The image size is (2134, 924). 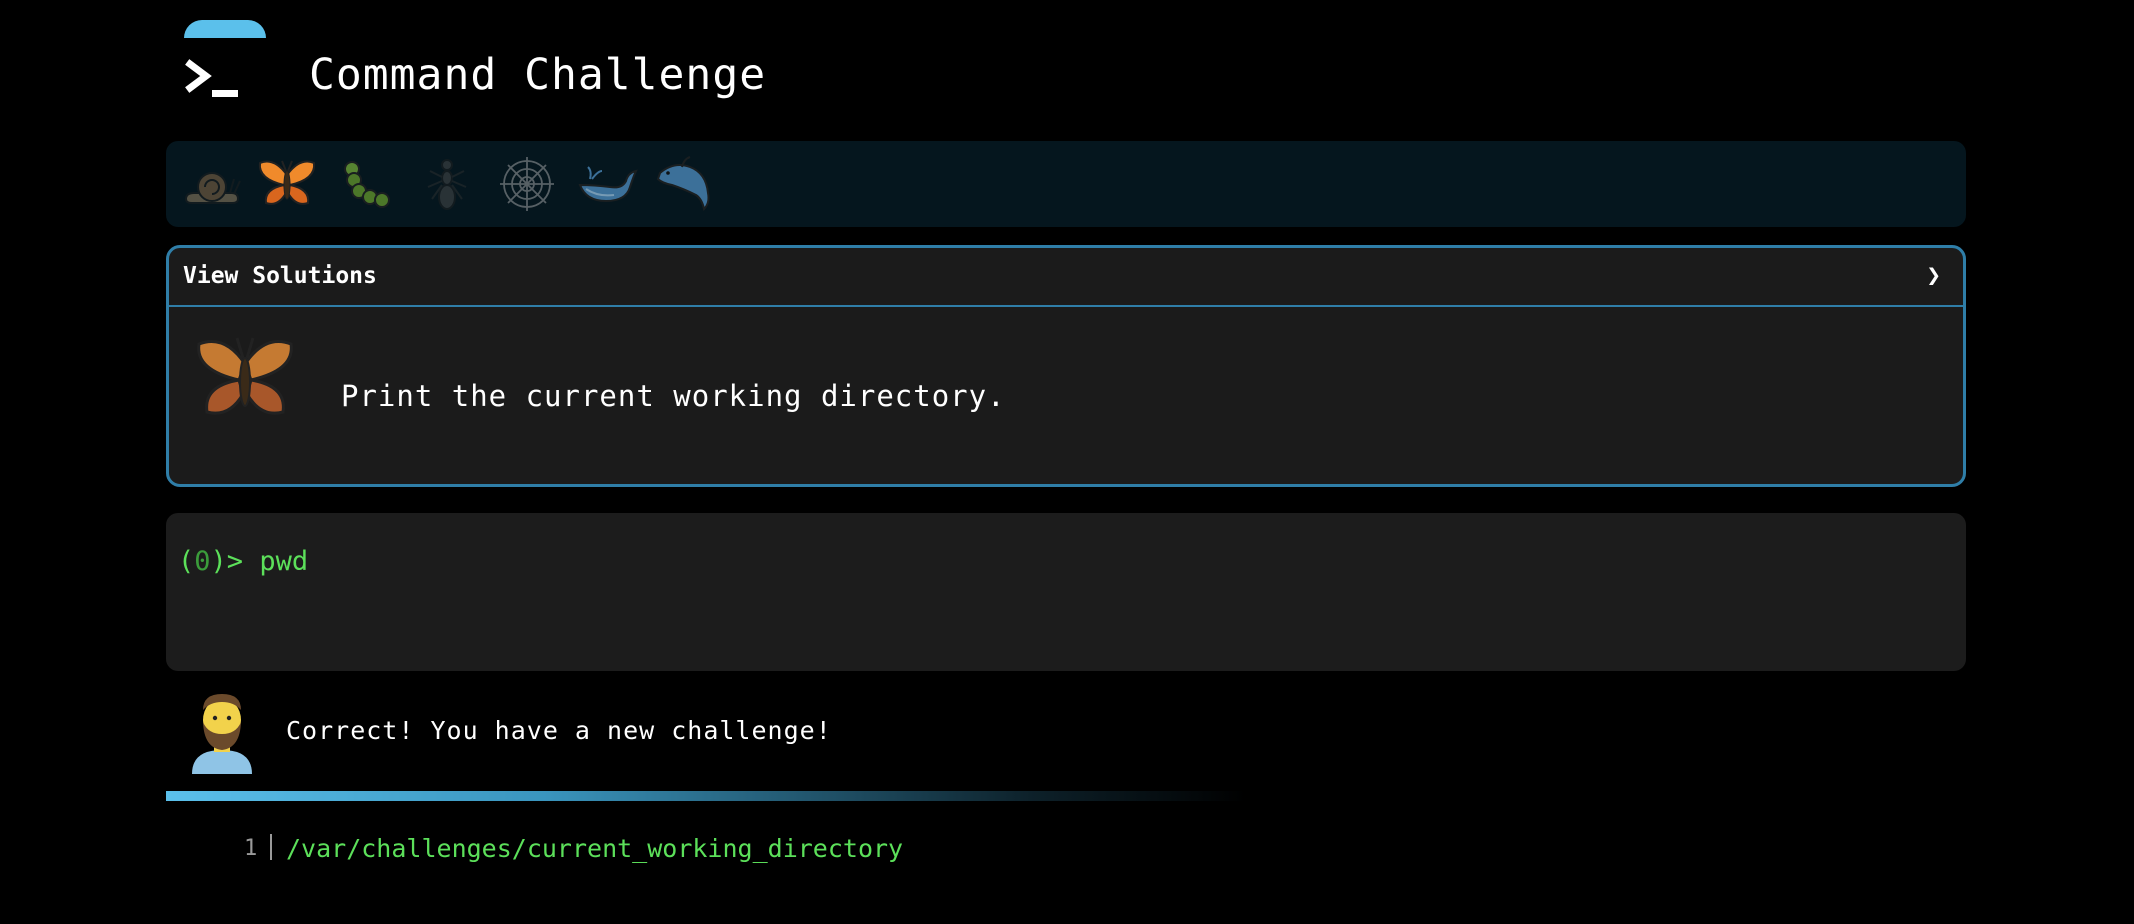 I want to click on page-title: Command Challenge, so click(x=538, y=75).